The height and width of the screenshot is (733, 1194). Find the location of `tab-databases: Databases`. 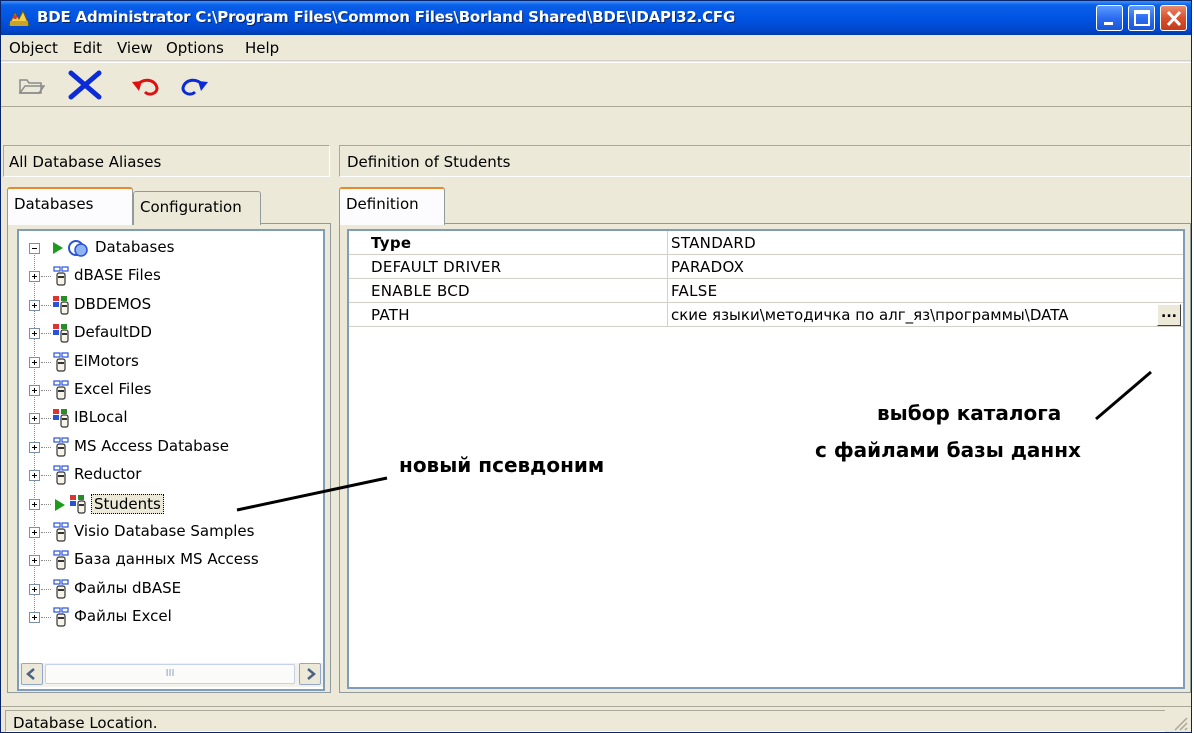

tab-databases: Databases is located at coordinates (70, 206).